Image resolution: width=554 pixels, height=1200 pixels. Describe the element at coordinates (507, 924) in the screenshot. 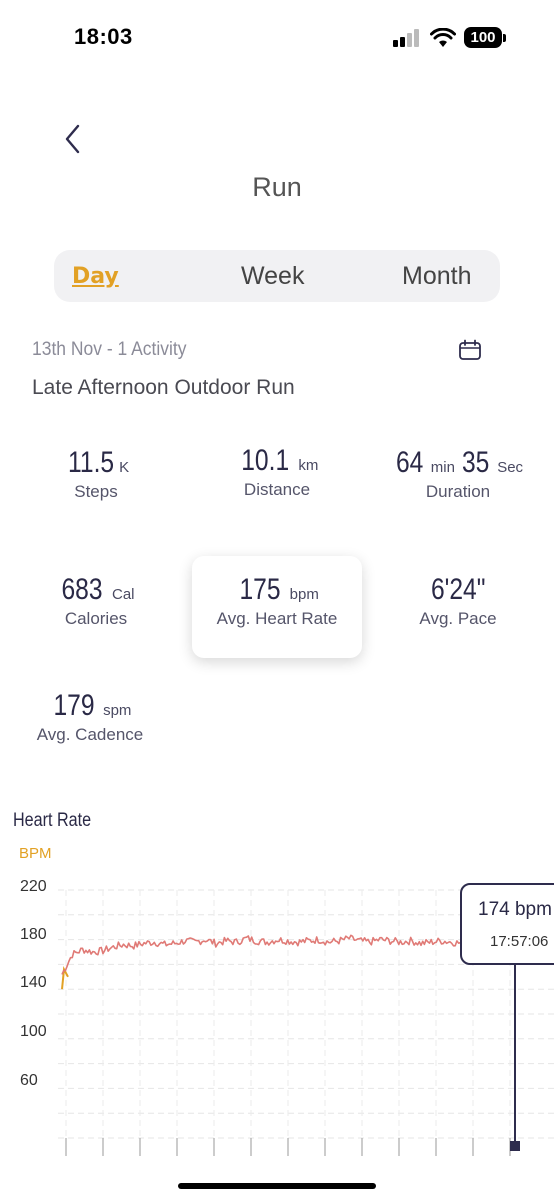

I see `chart-tooltip: 174 bpm 17:57:06` at that location.